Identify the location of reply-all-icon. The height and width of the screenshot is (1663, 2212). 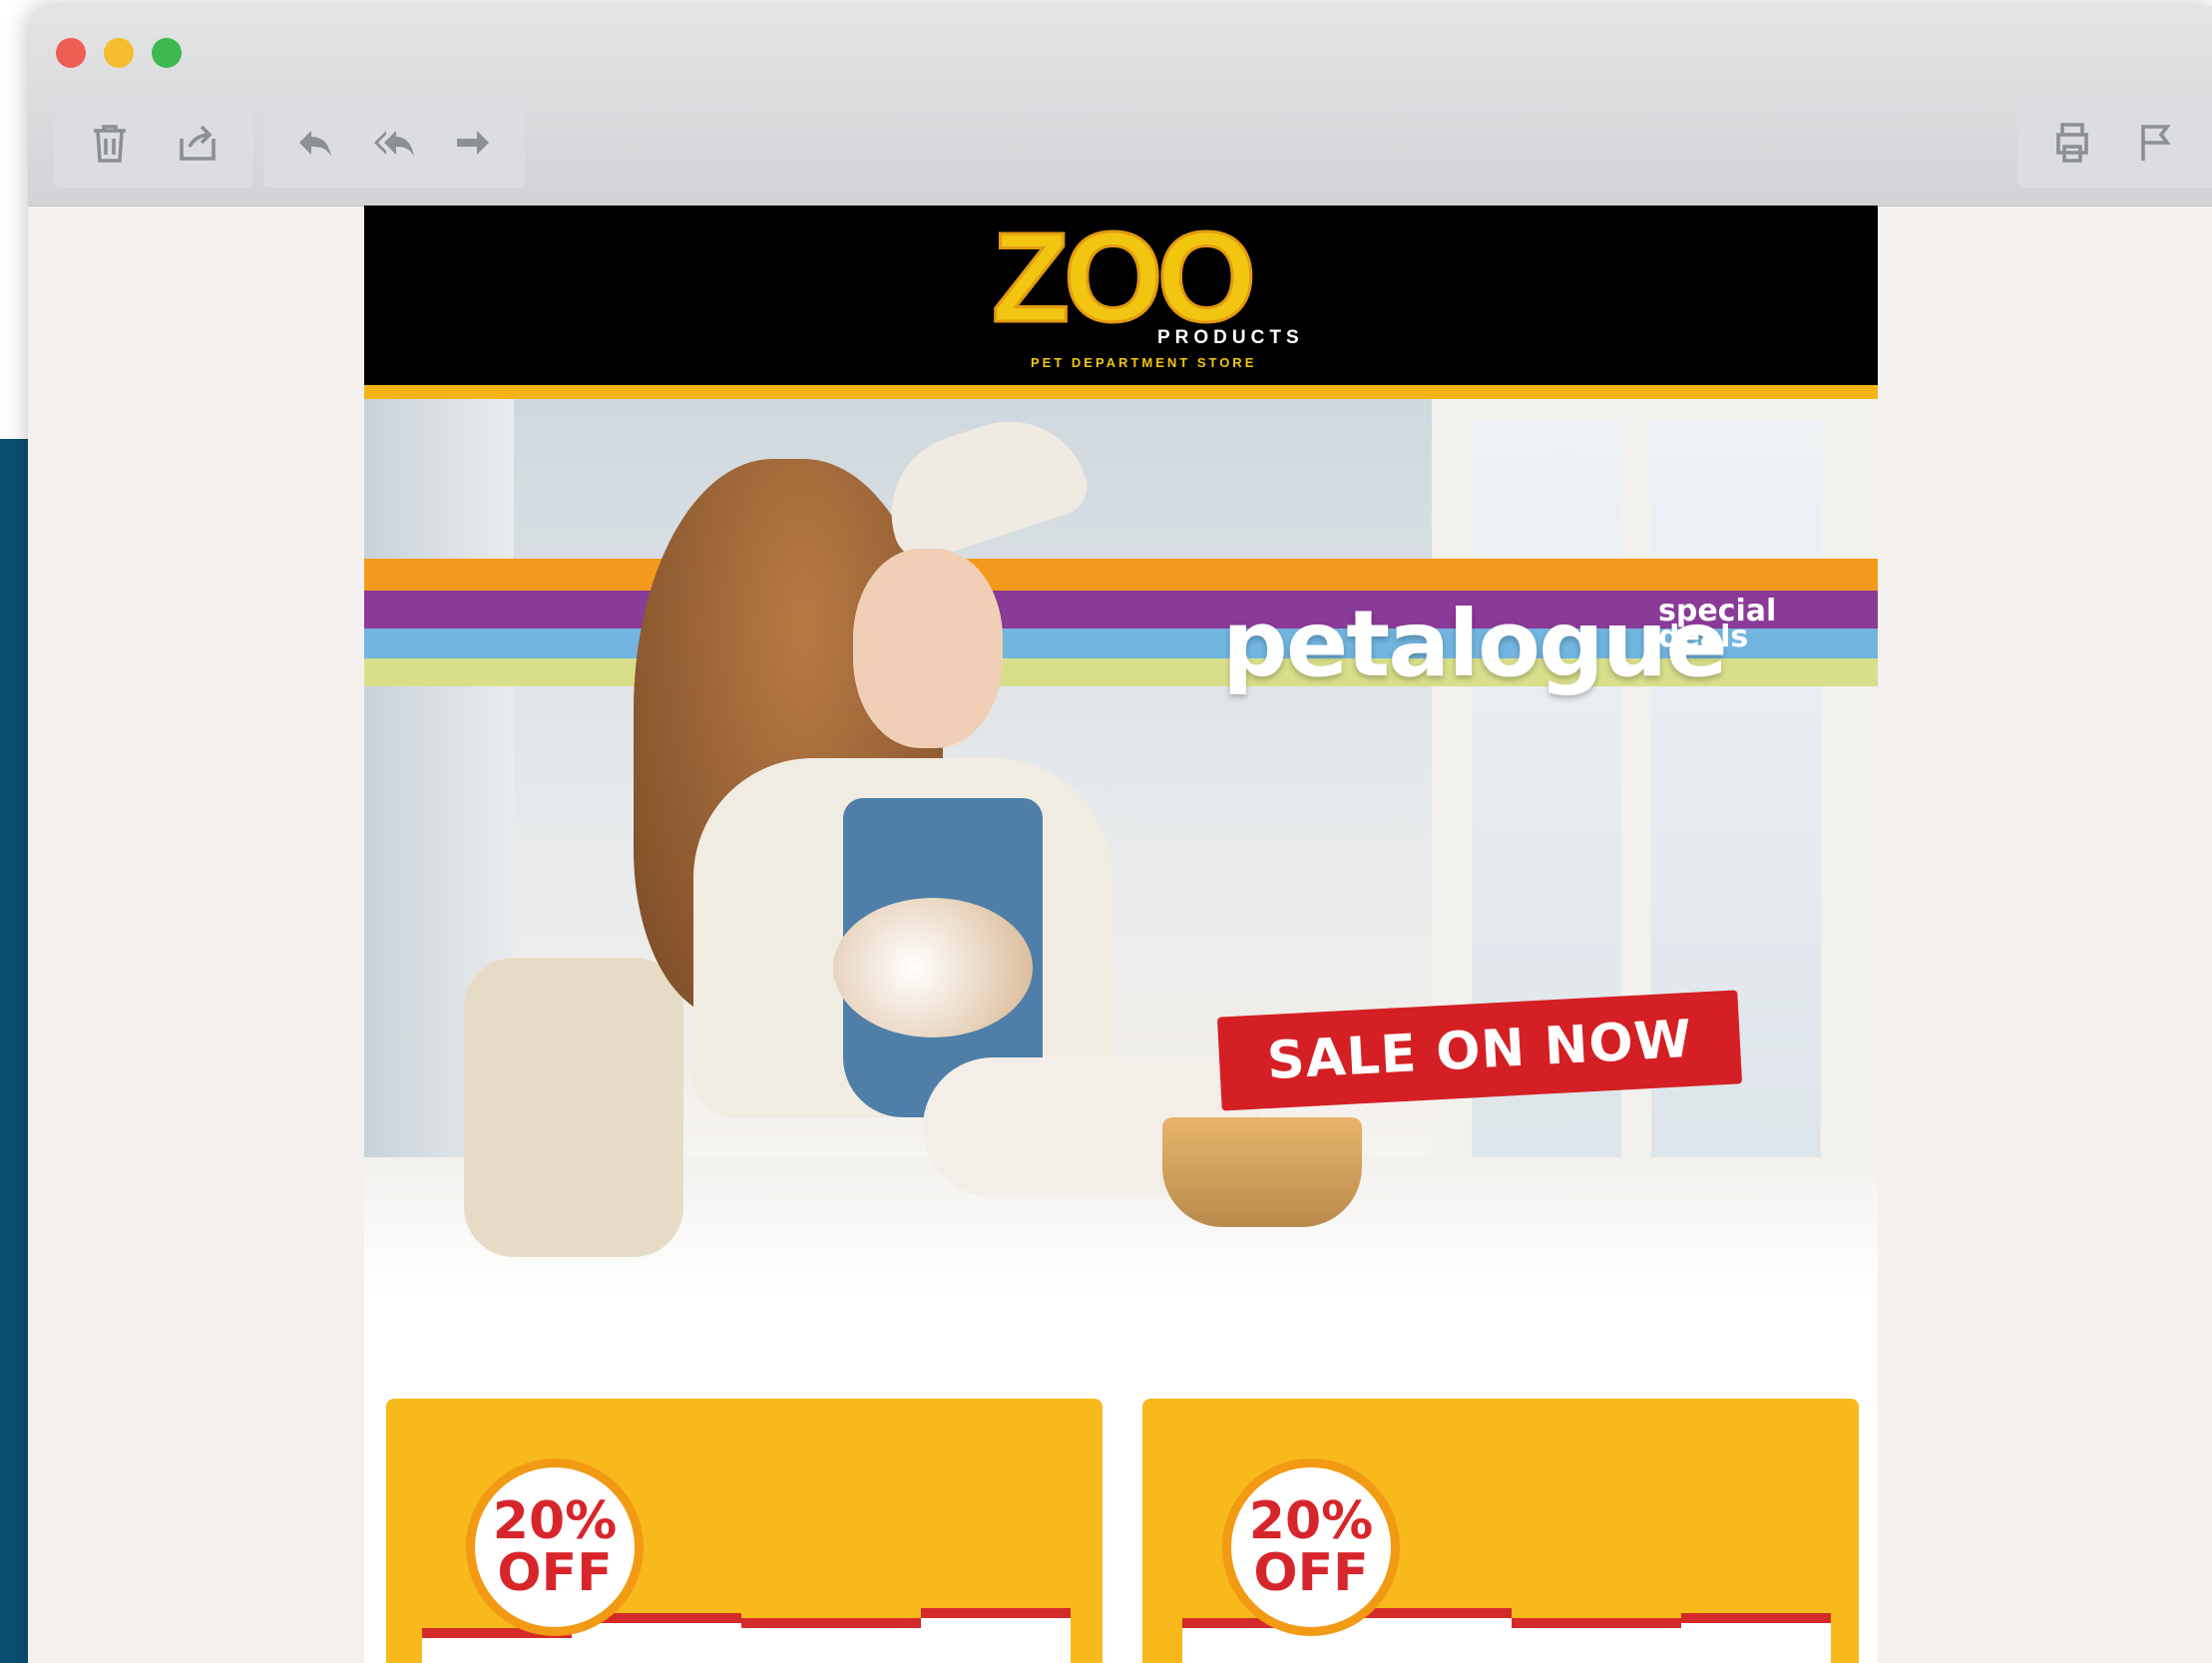
(393, 144).